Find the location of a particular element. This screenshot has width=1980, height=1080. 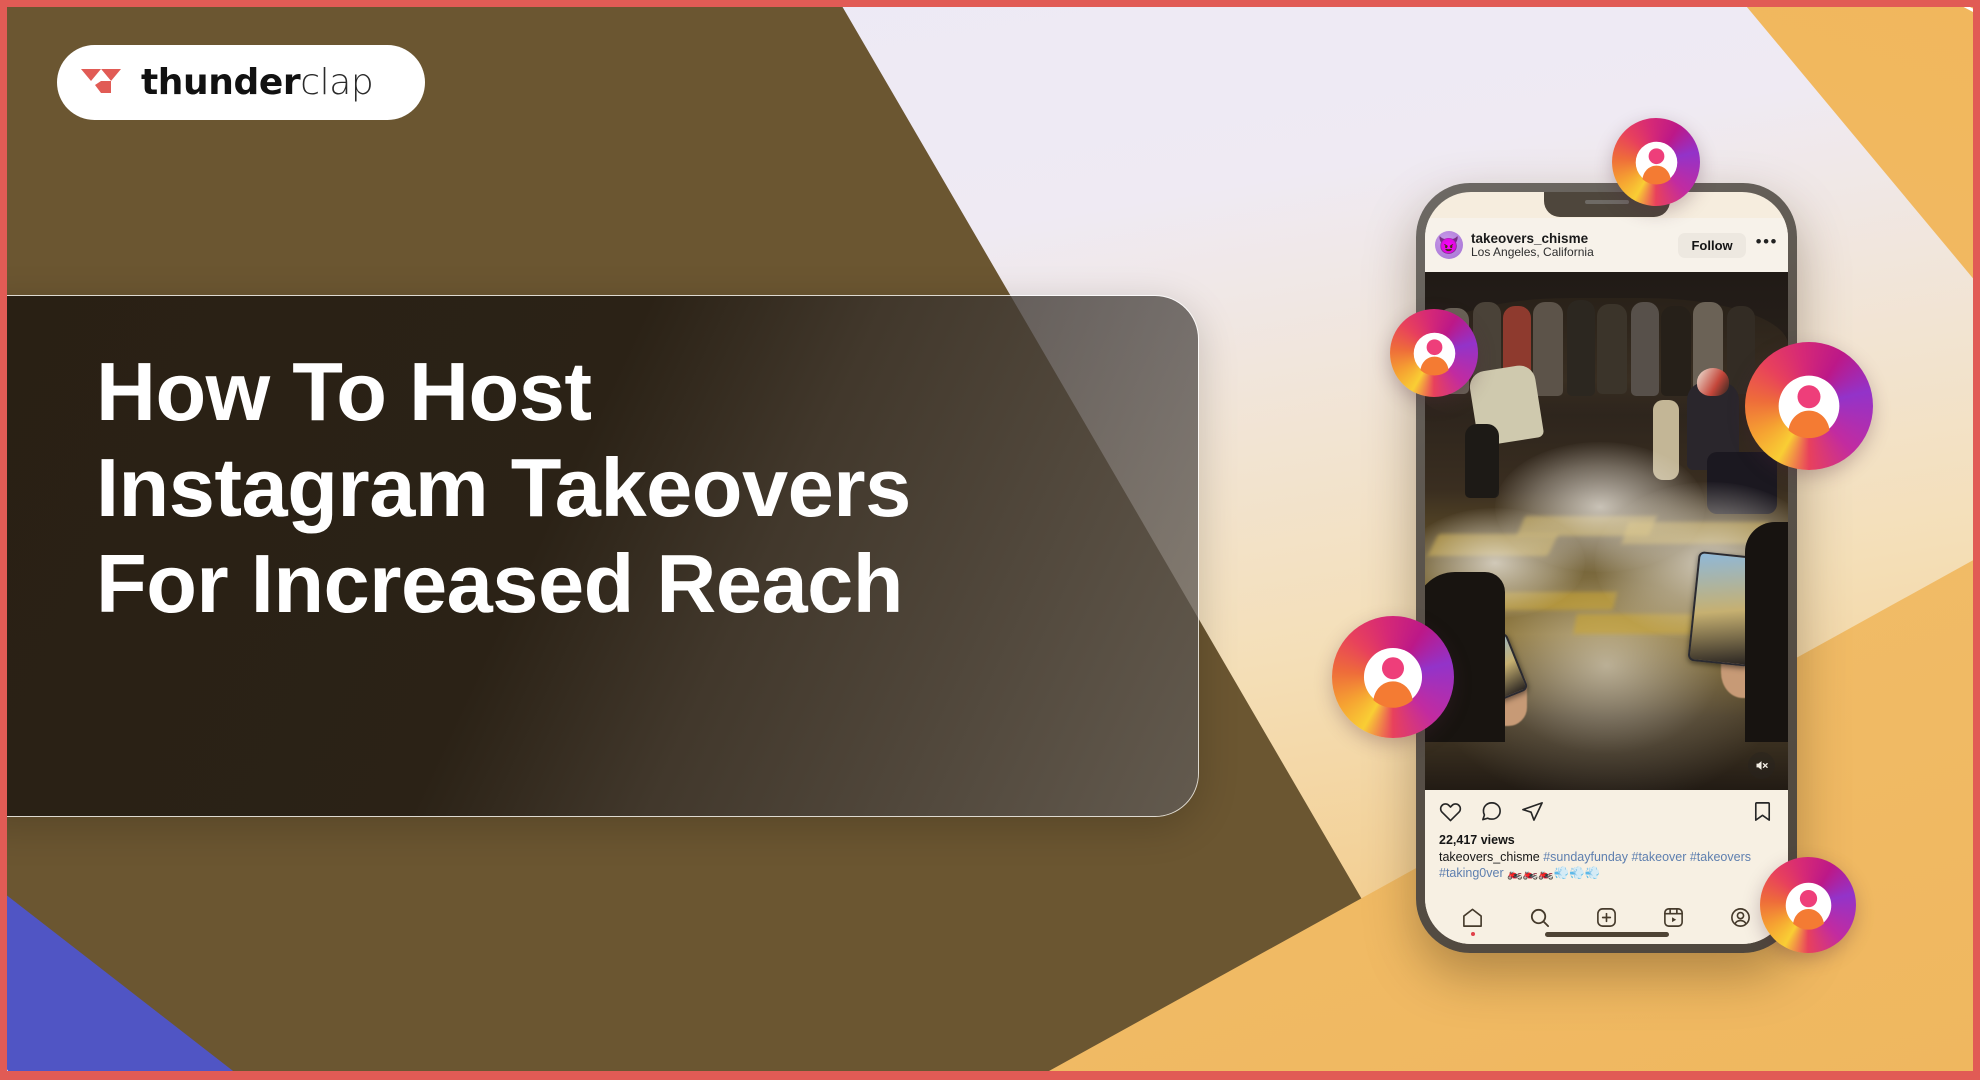

like-icon is located at coordinates (1450, 814).